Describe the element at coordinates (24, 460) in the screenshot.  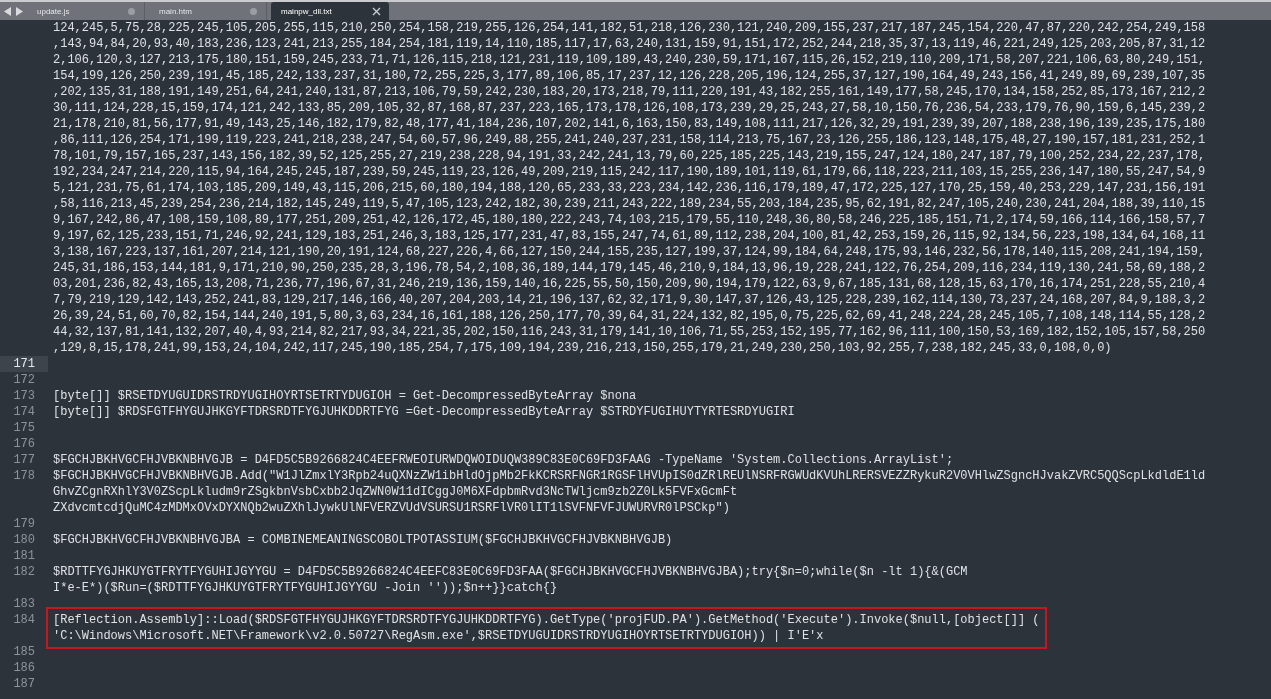
I see `line-number: 177` at that location.